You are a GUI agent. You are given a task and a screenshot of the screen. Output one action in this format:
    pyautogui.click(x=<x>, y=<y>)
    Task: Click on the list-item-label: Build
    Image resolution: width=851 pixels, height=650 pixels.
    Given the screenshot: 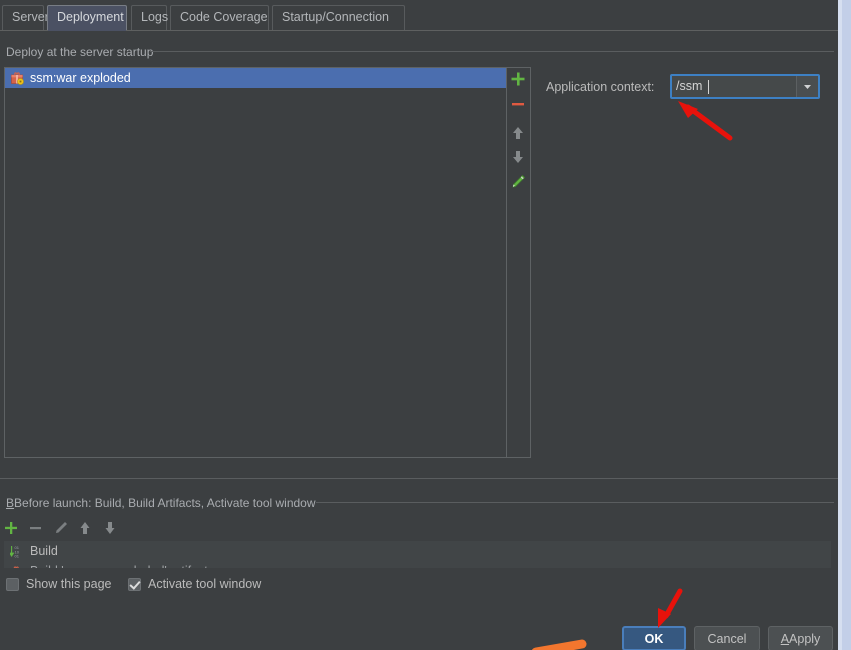 What is the action you would take?
    pyautogui.click(x=44, y=551)
    